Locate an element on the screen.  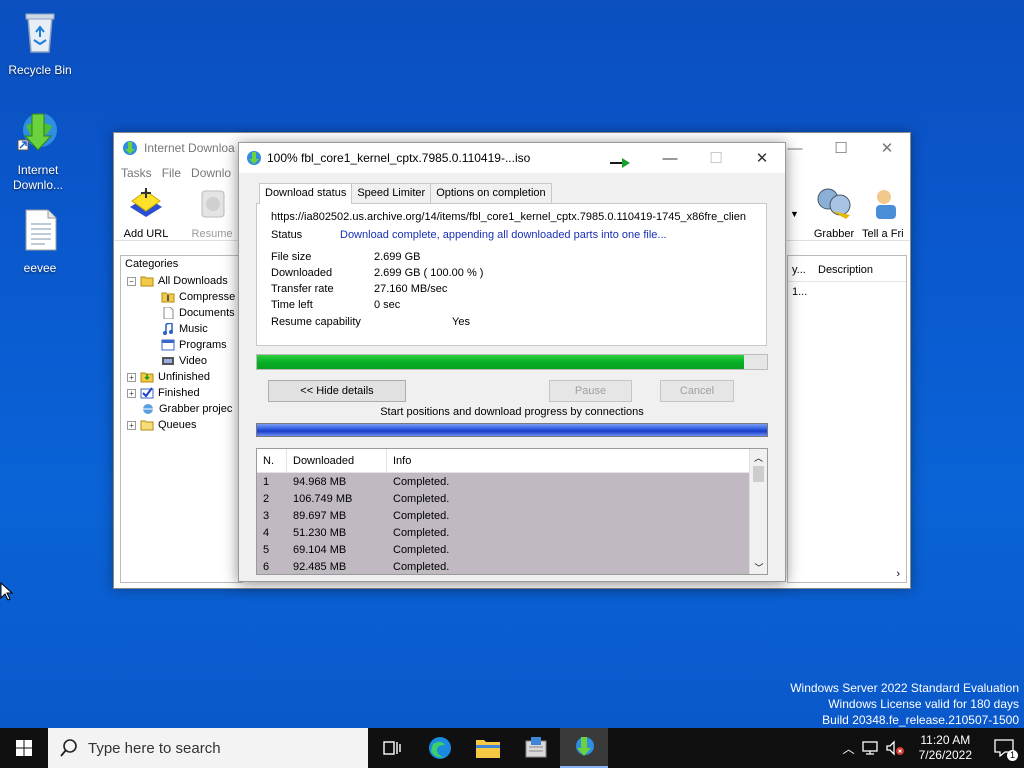
cell-n: 2 is located at coordinates (266, 498).